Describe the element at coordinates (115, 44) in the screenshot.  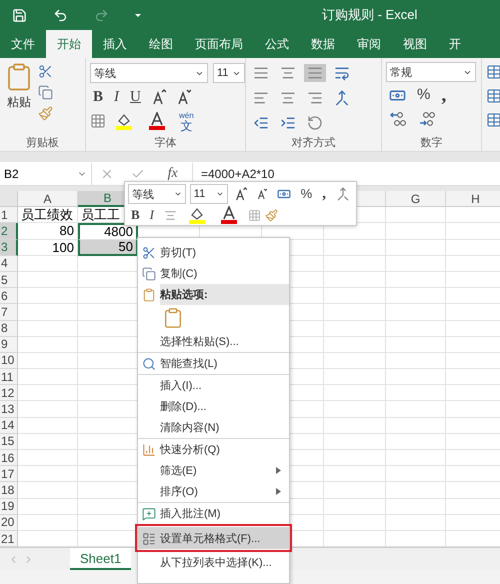
I see `ribbon-tab: 插入` at that location.